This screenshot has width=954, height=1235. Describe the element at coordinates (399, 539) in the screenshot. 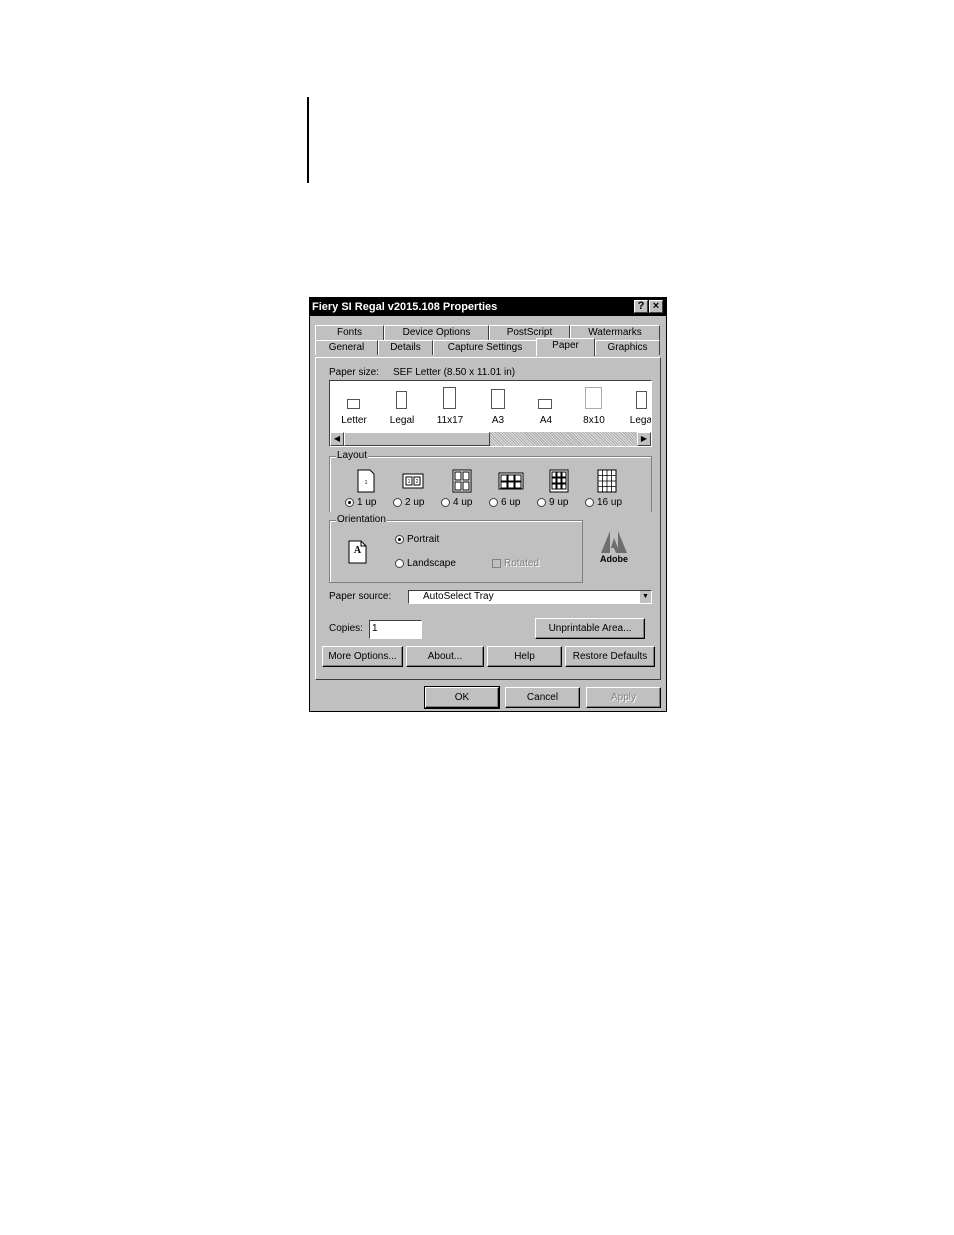

I see `portrait-radio` at that location.